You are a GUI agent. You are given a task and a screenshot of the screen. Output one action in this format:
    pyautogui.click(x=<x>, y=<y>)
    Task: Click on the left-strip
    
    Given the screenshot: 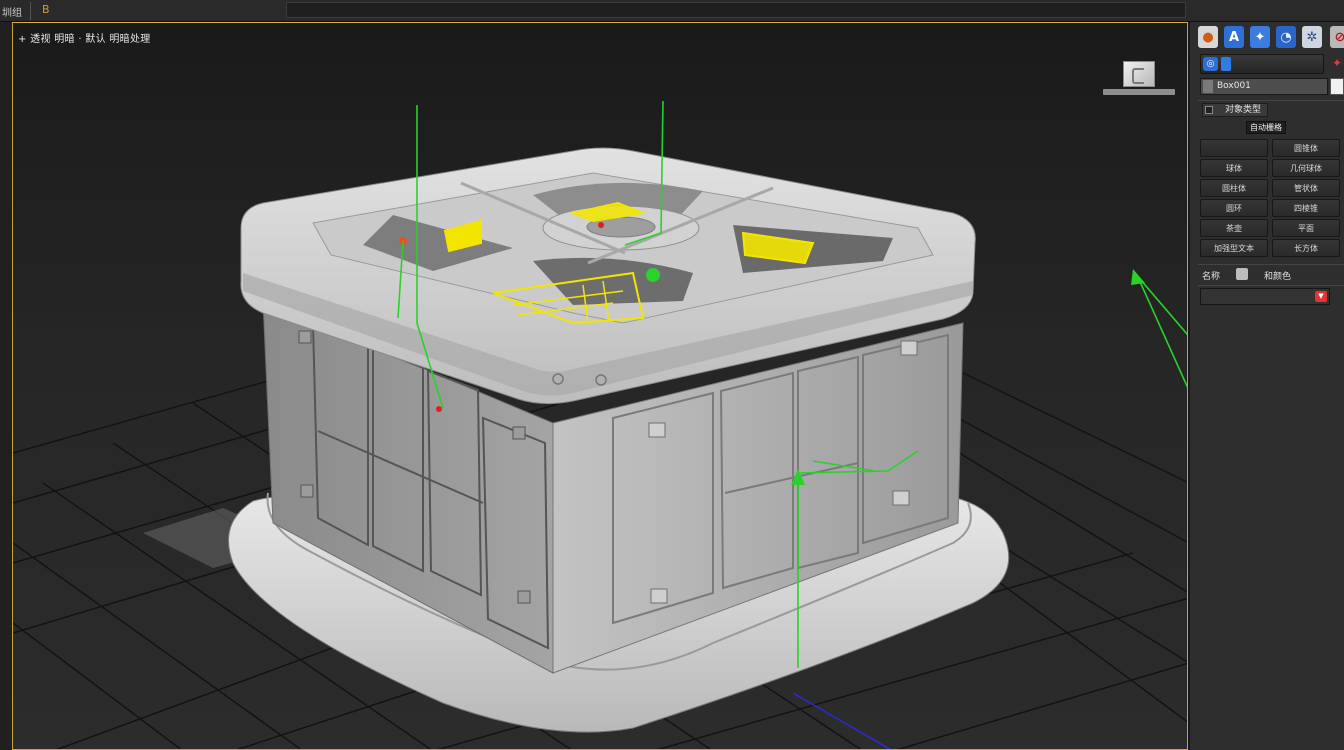 What is the action you would take?
    pyautogui.click(x=6, y=386)
    